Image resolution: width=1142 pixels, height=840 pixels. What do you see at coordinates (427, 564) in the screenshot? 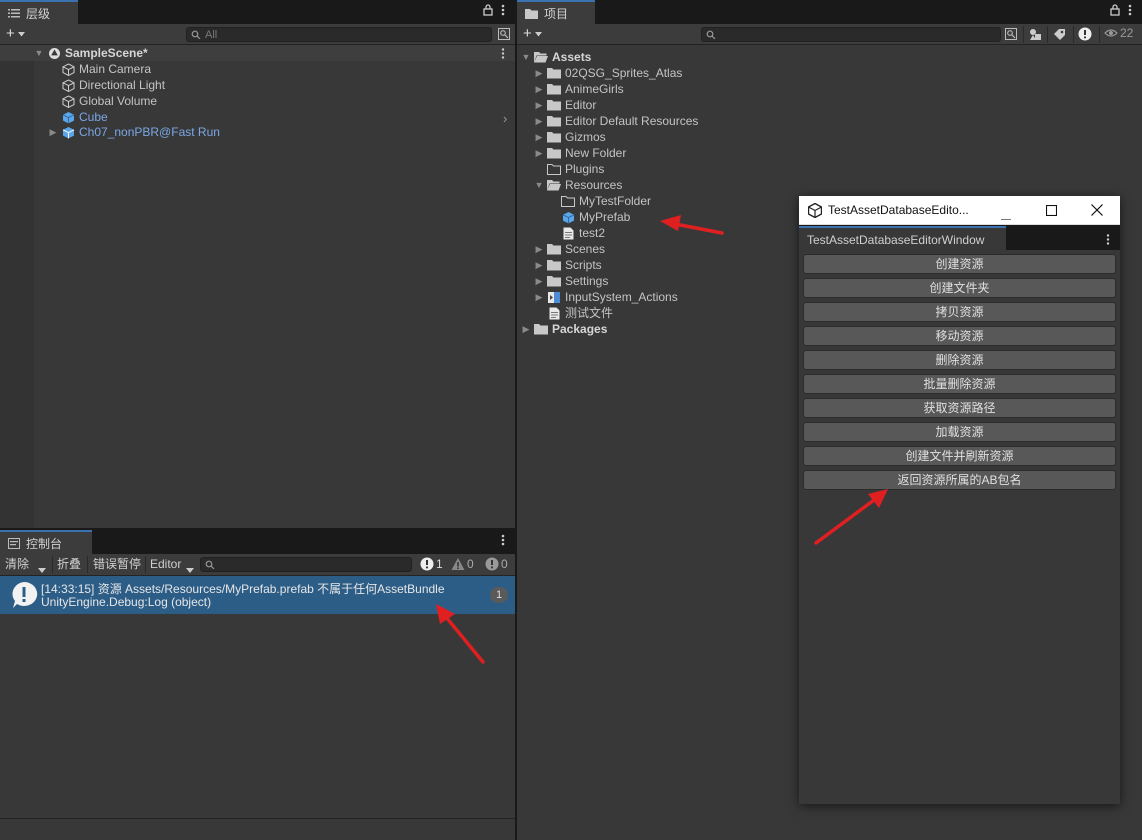
I see `info-icon` at bounding box center [427, 564].